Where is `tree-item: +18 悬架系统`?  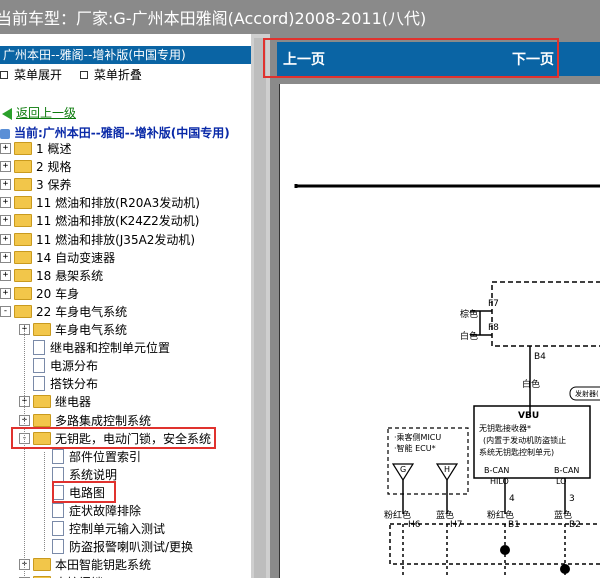 tree-item: +18 悬架系统 is located at coordinates (51, 276).